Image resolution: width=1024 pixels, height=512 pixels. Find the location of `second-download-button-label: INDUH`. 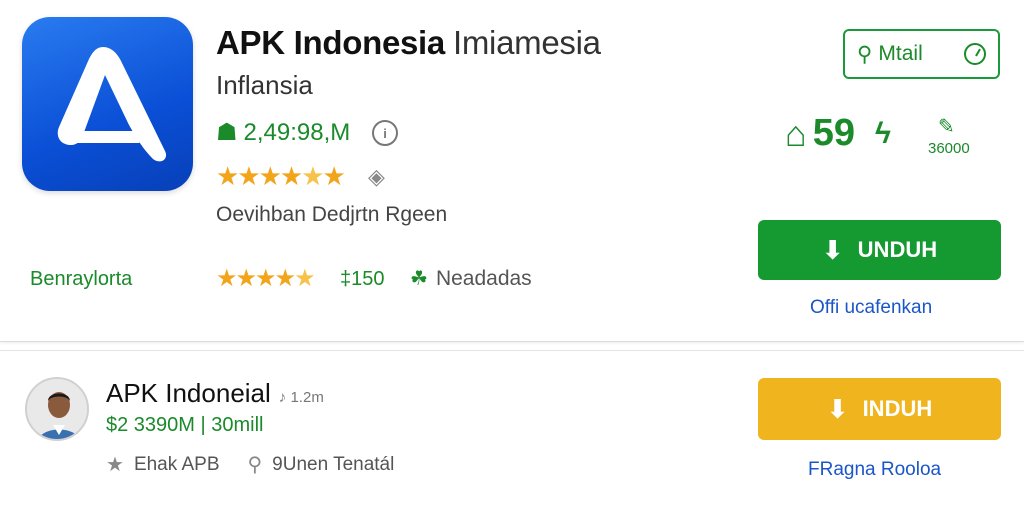

second-download-button-label: INDUH is located at coordinates (897, 408).